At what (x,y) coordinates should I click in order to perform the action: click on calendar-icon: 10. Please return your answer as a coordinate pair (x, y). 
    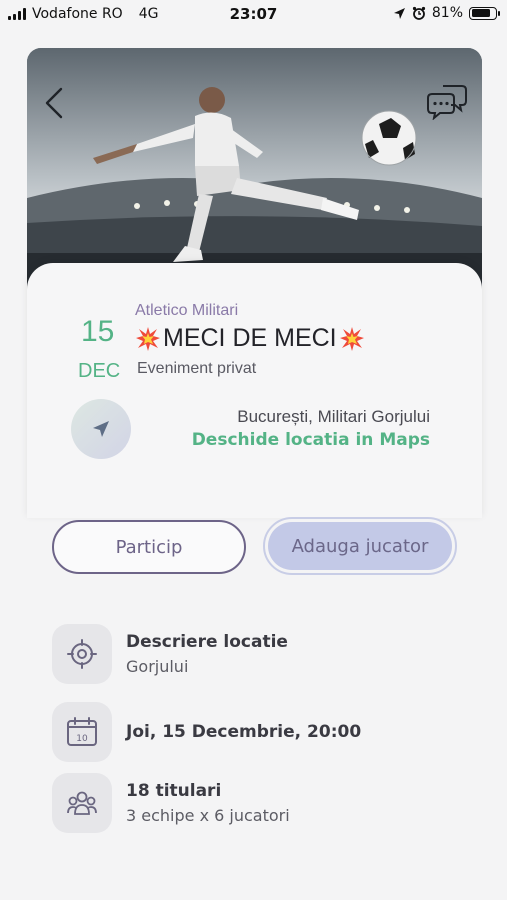
    Looking at the image, I should click on (82, 731).